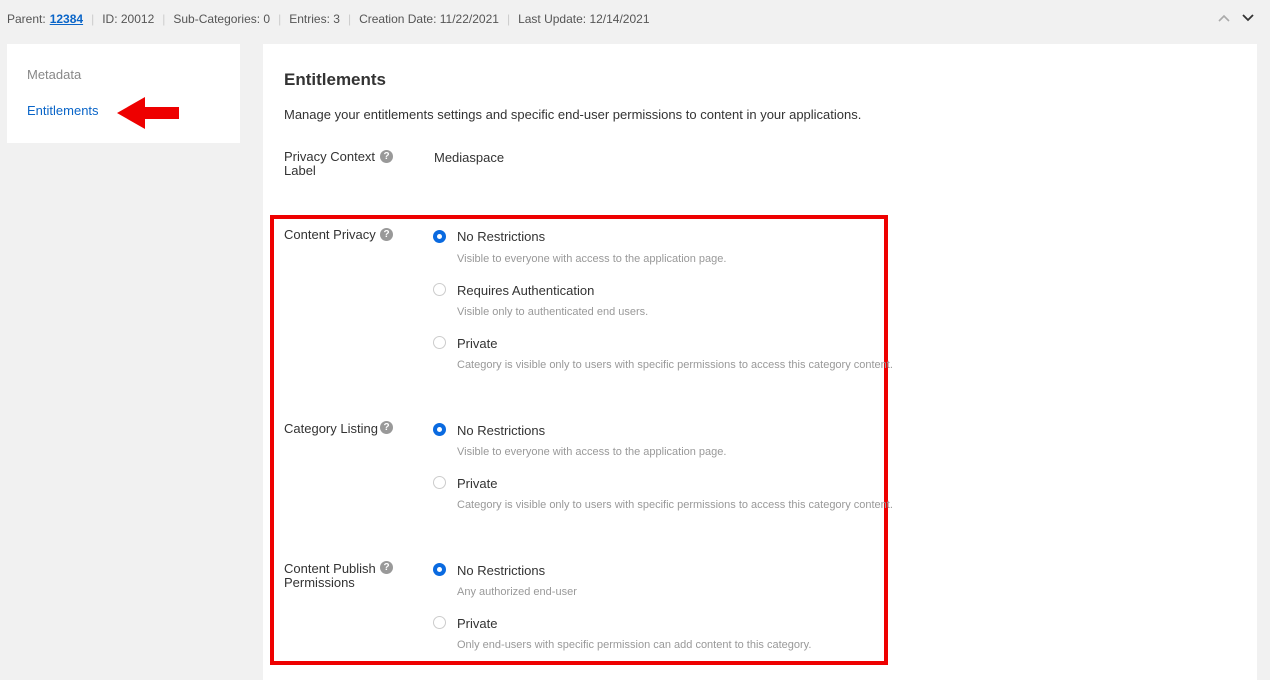  Describe the element at coordinates (330, 163) in the screenshot. I see `privacy-context-label: Privacy Context Label` at that location.